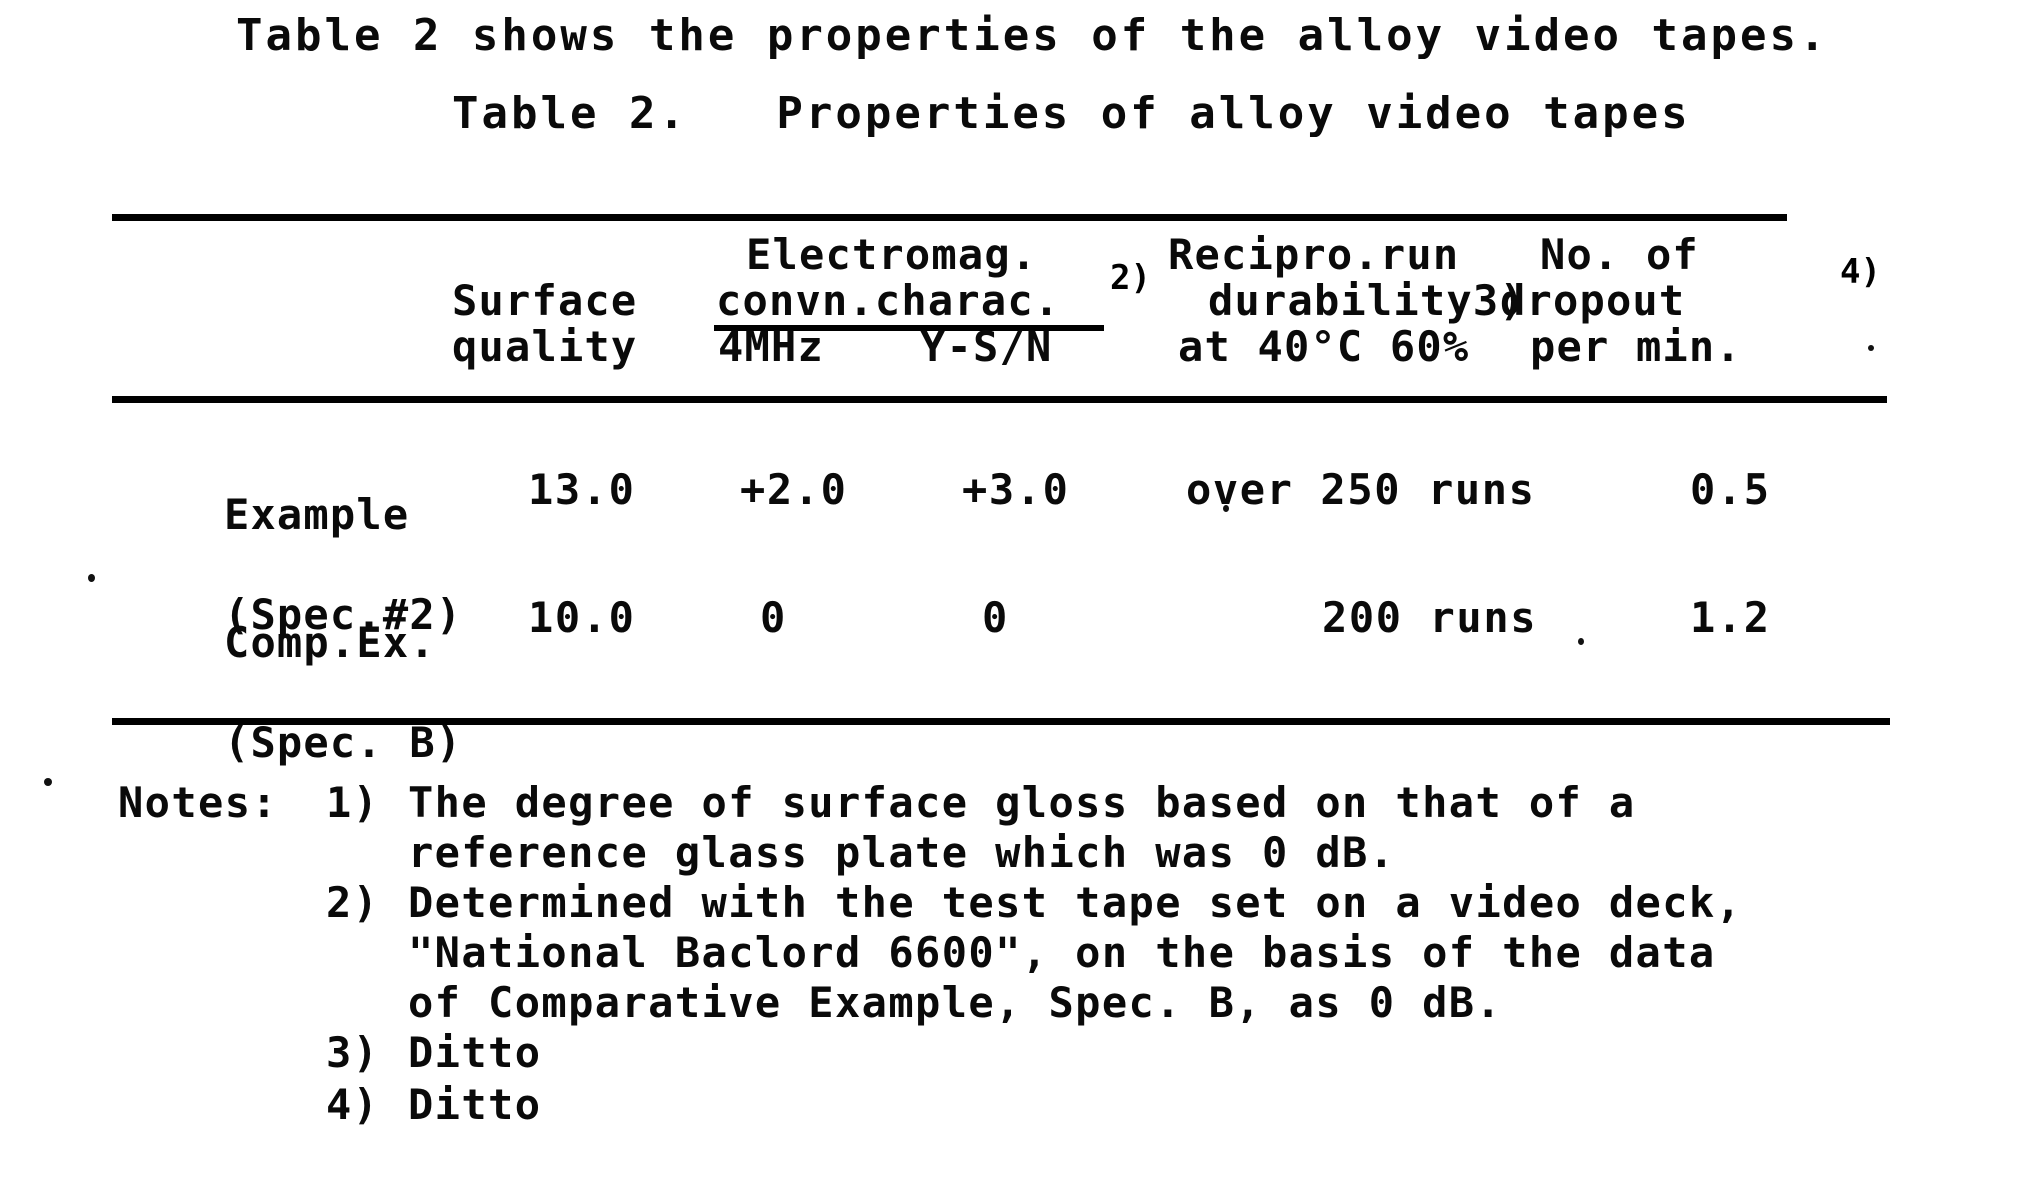 The image size is (2030, 1191). I want to click on cell-em-4mhz: 0, so click(773, 617).